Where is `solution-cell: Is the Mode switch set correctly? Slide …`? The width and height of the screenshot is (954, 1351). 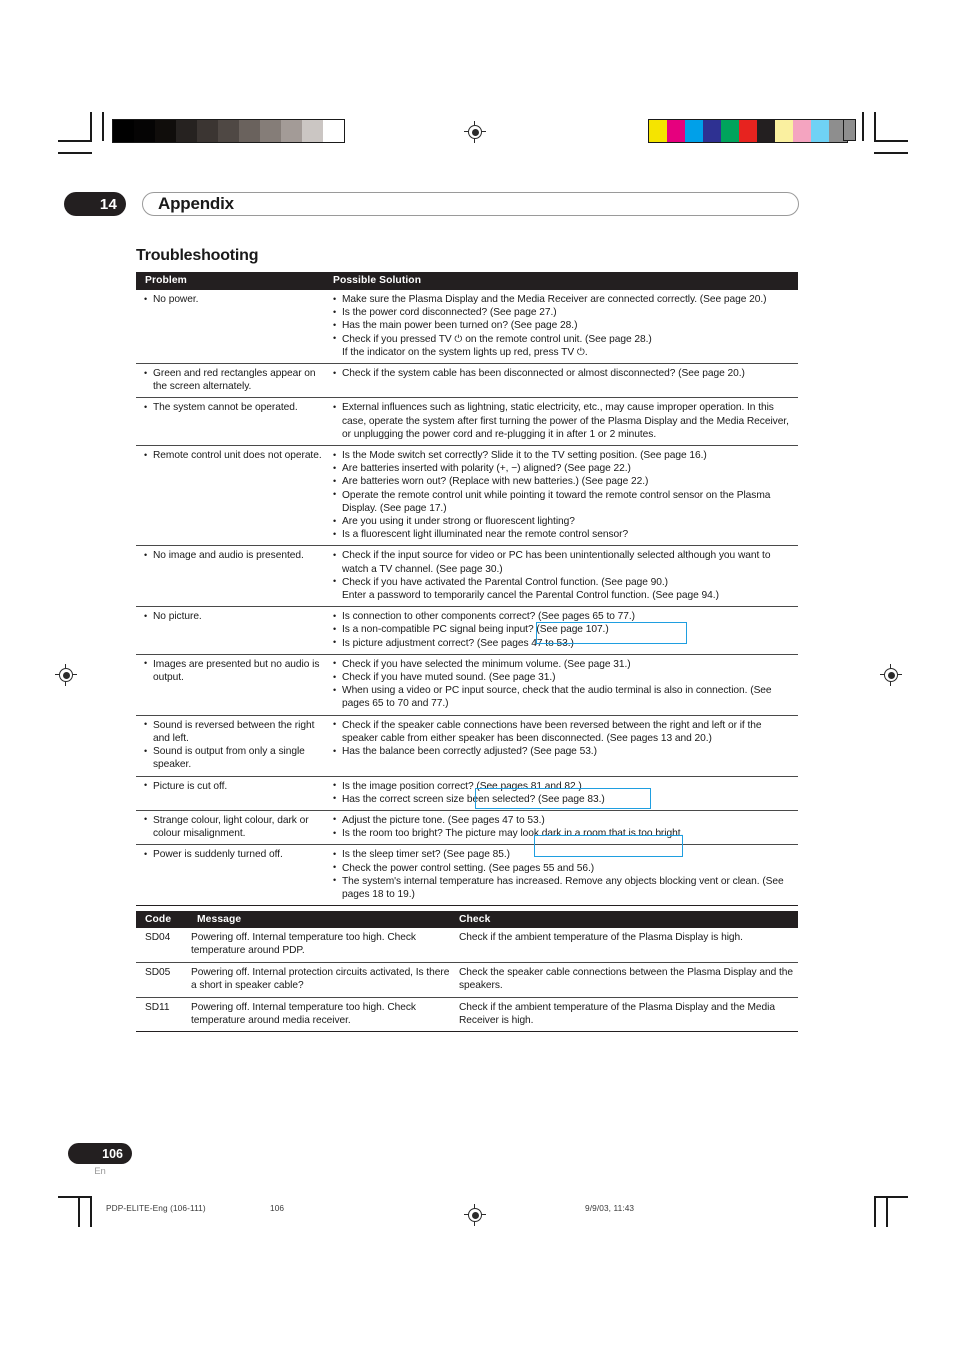 solution-cell: Is the Mode switch set correctly? Slide … is located at coordinates (565, 495).